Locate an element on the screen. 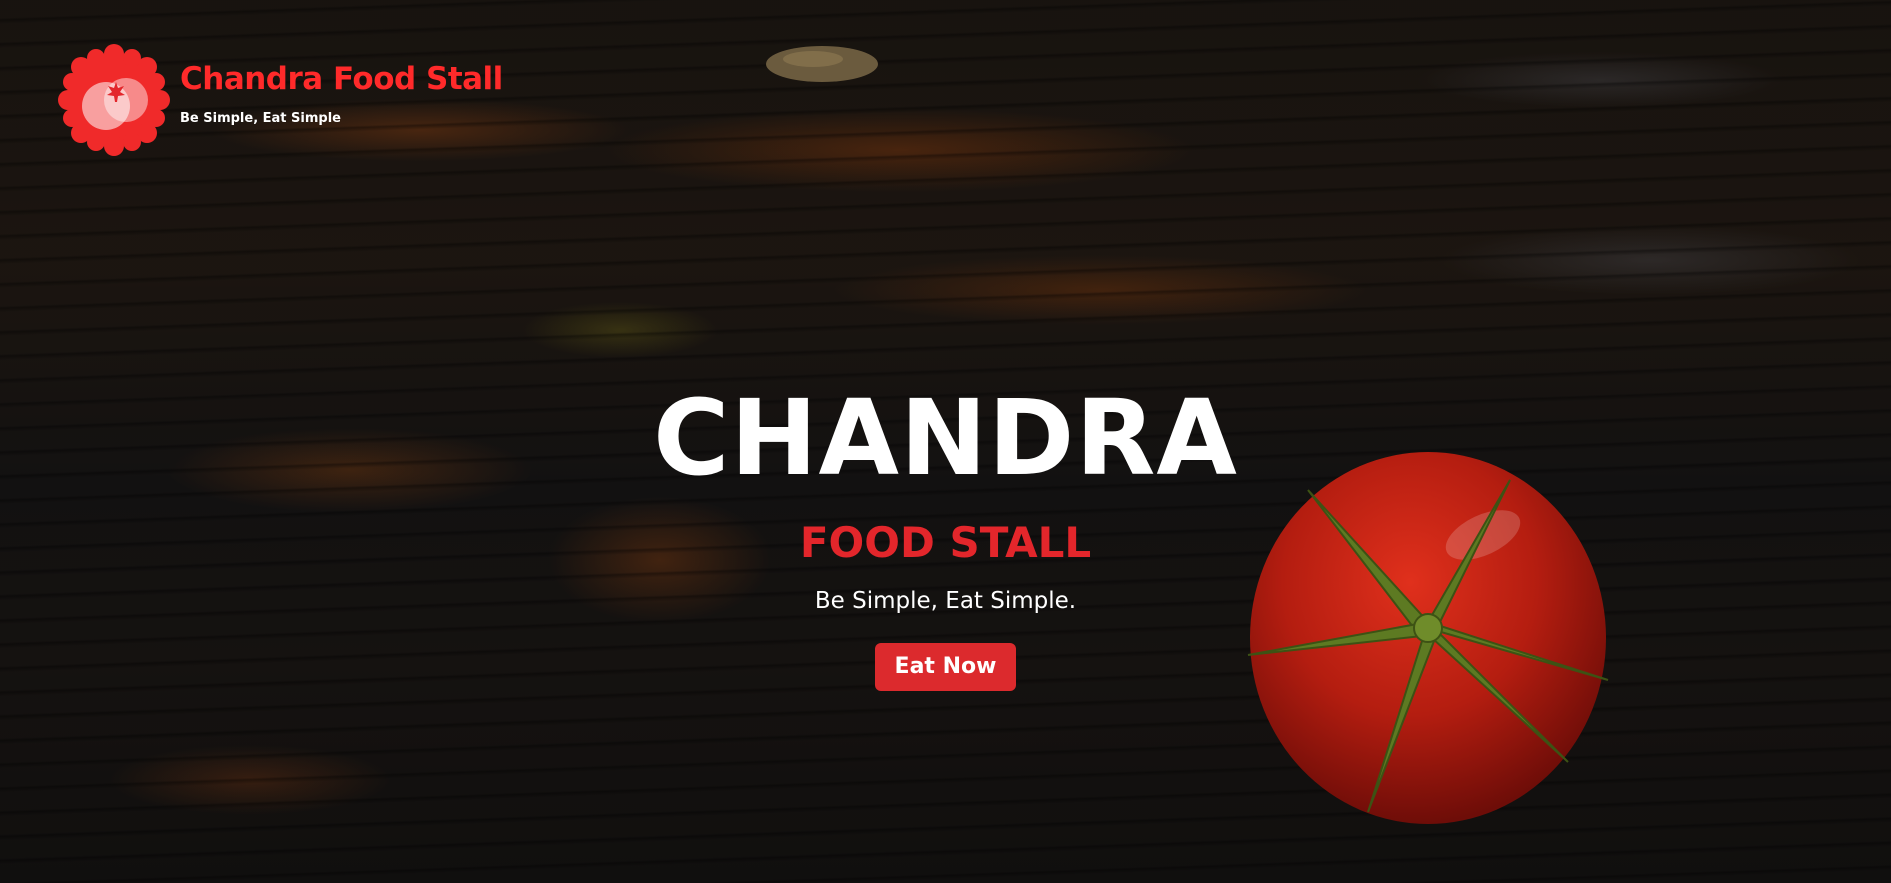 This screenshot has width=1891, height=883. flower-badge-icon is located at coordinates (114, 100).